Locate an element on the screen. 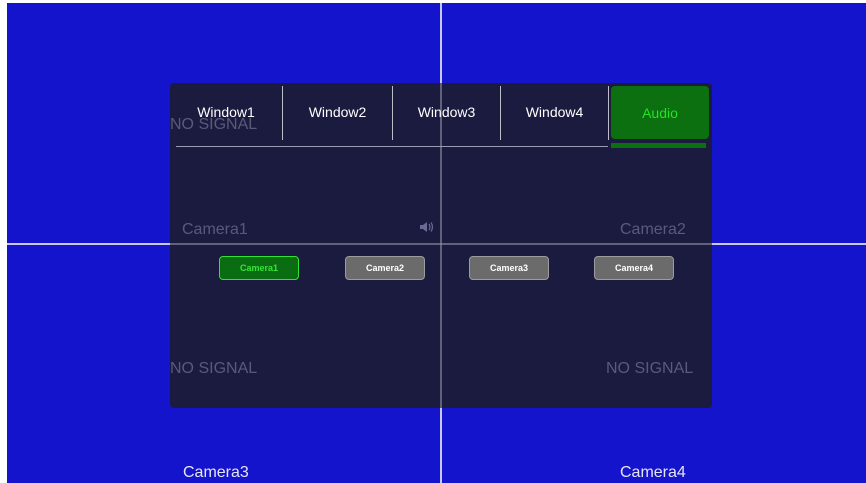 This screenshot has height=483, width=866. quad-label-camera3: Camera3 is located at coordinates (216, 472).